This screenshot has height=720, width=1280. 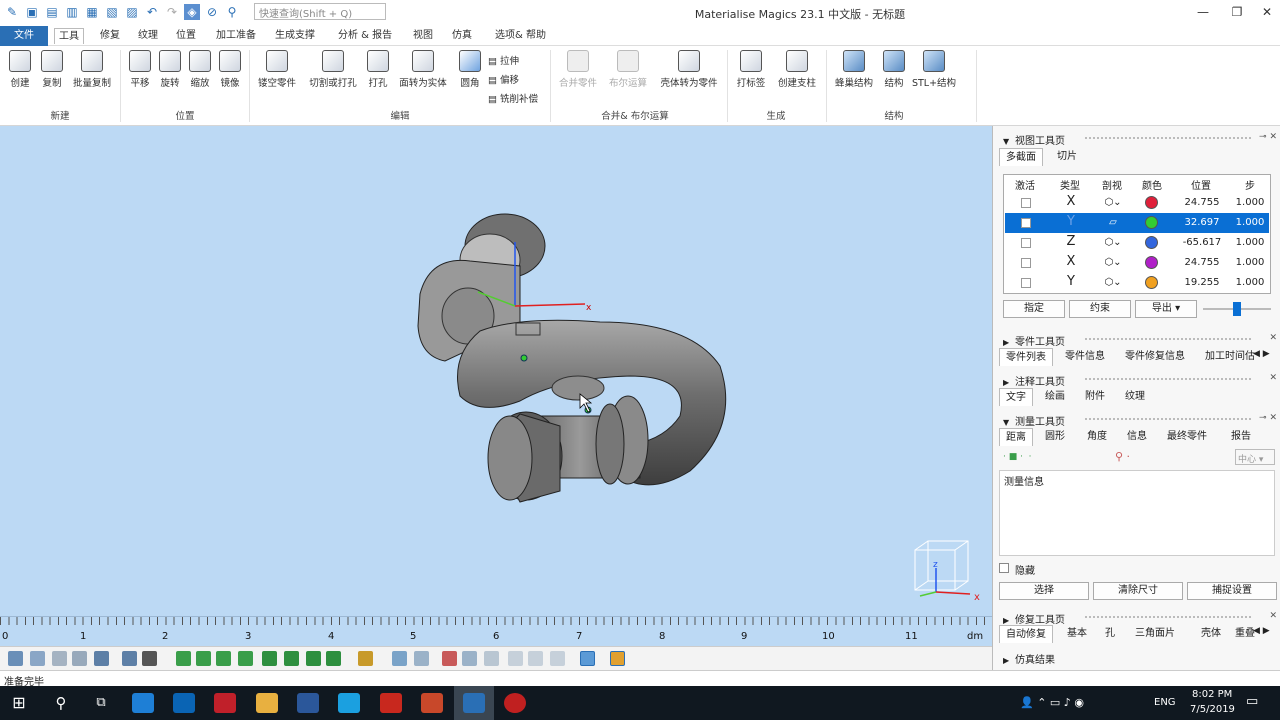 I want to click on pan-icon, so click(x=59, y=658).